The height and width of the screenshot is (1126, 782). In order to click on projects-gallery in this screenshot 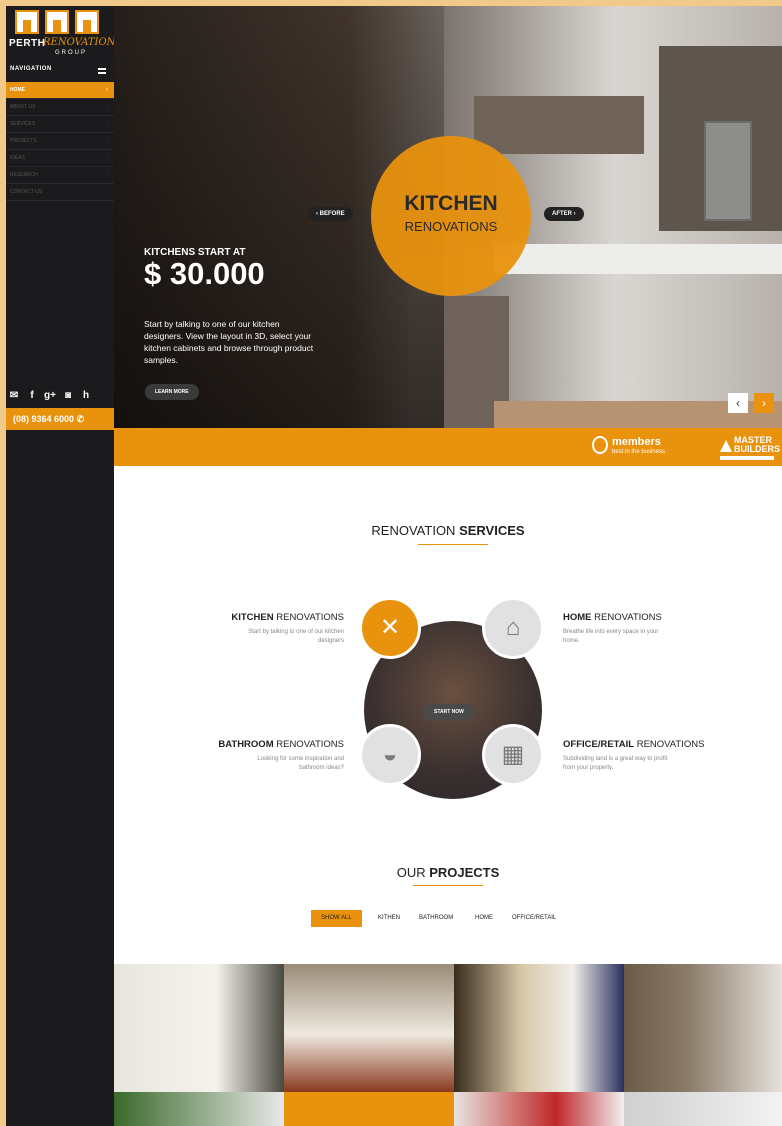, I will do `click(448, 1045)`.